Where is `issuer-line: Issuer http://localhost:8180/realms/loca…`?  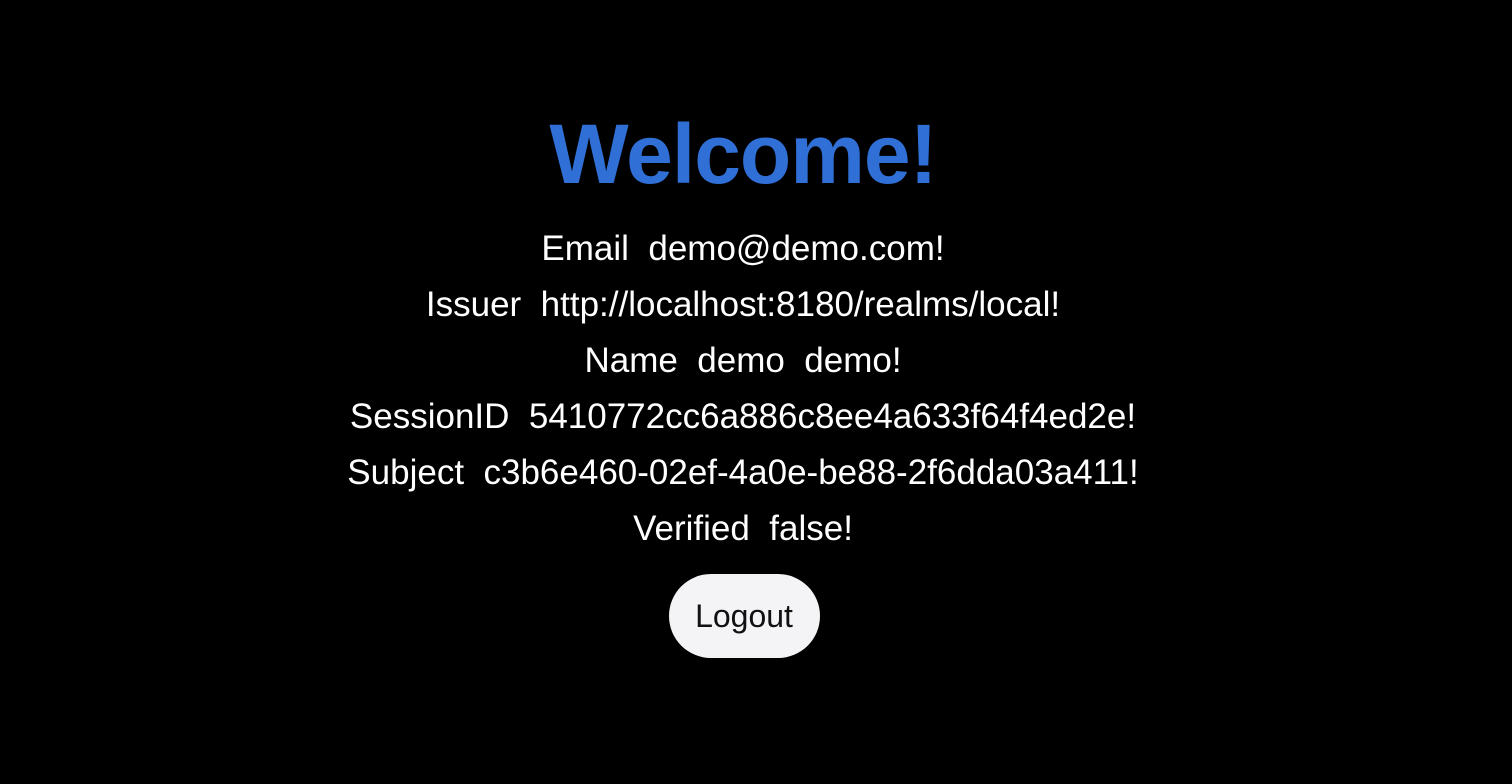
issuer-line: Issuer http://localhost:8180/realms/loca… is located at coordinates (743, 304).